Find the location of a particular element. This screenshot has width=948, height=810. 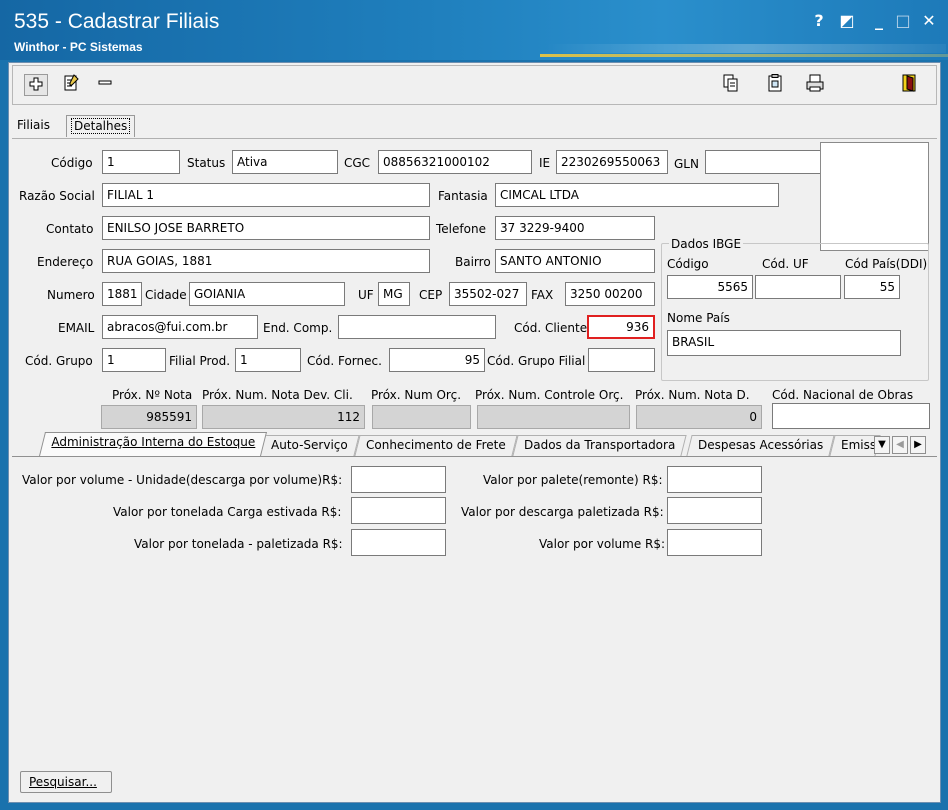

ibge-codigo-label: Código is located at coordinates (688, 264).